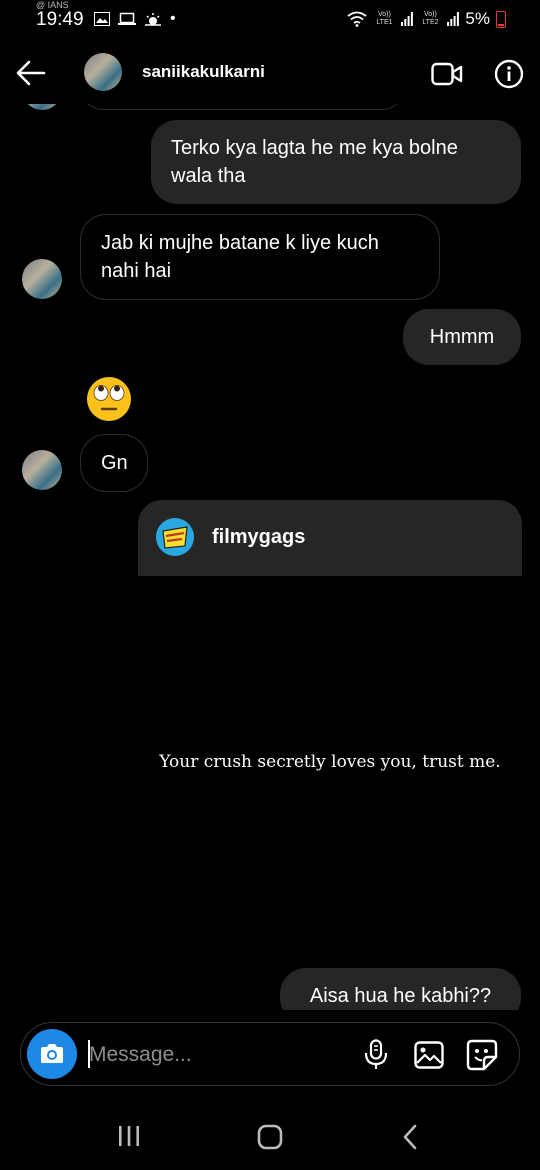 The height and width of the screenshot is (1170, 540). I want to click on rolling-eyes-emoji, so click(109, 399).